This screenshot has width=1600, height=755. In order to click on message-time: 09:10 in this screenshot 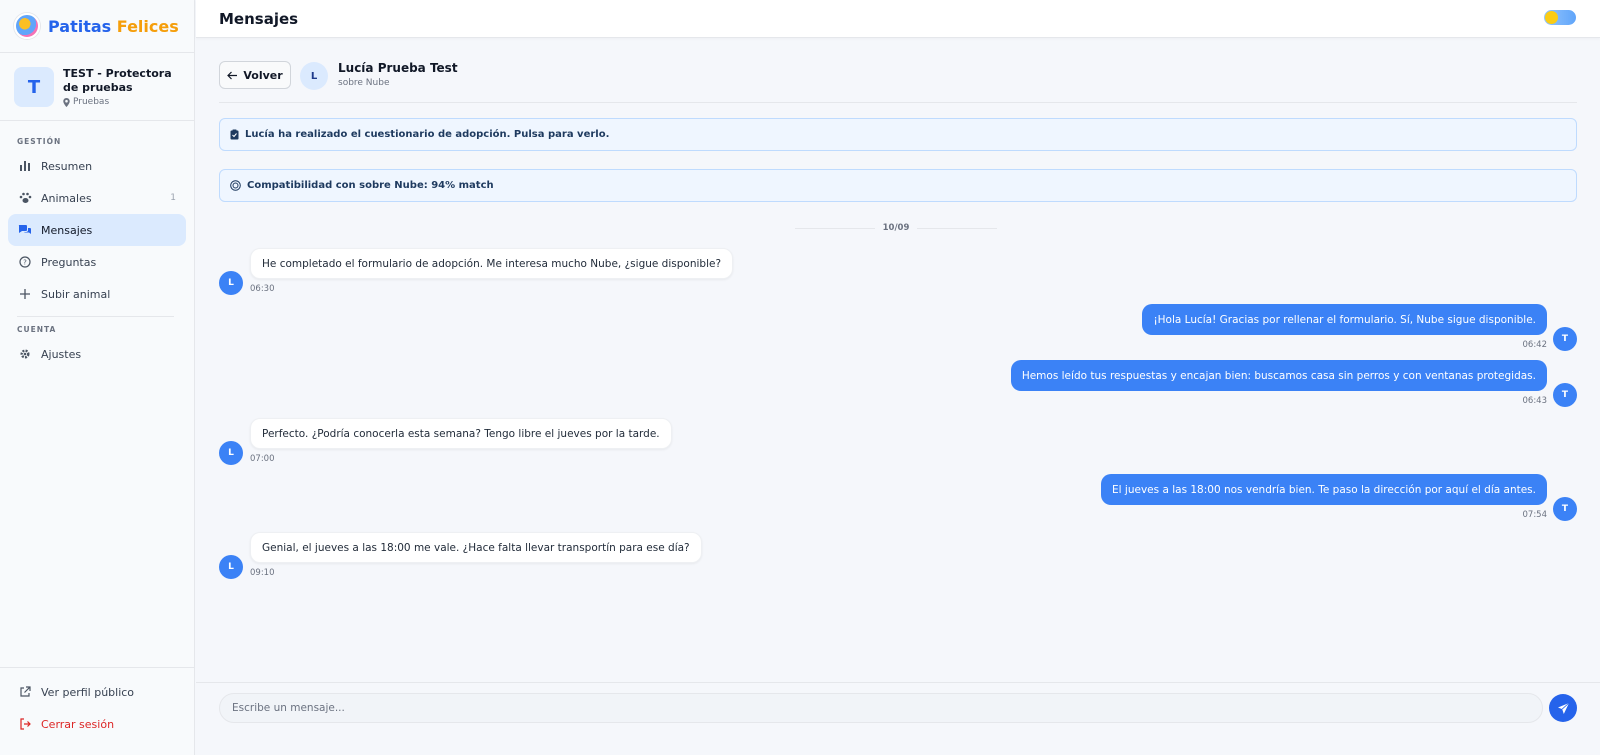, I will do `click(262, 573)`.